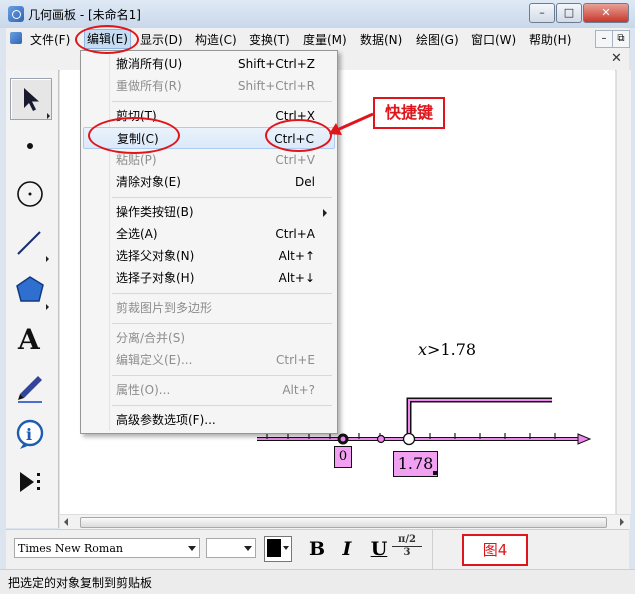  Describe the element at coordinates (542, 13) in the screenshot. I see `minimize-button: –` at that location.